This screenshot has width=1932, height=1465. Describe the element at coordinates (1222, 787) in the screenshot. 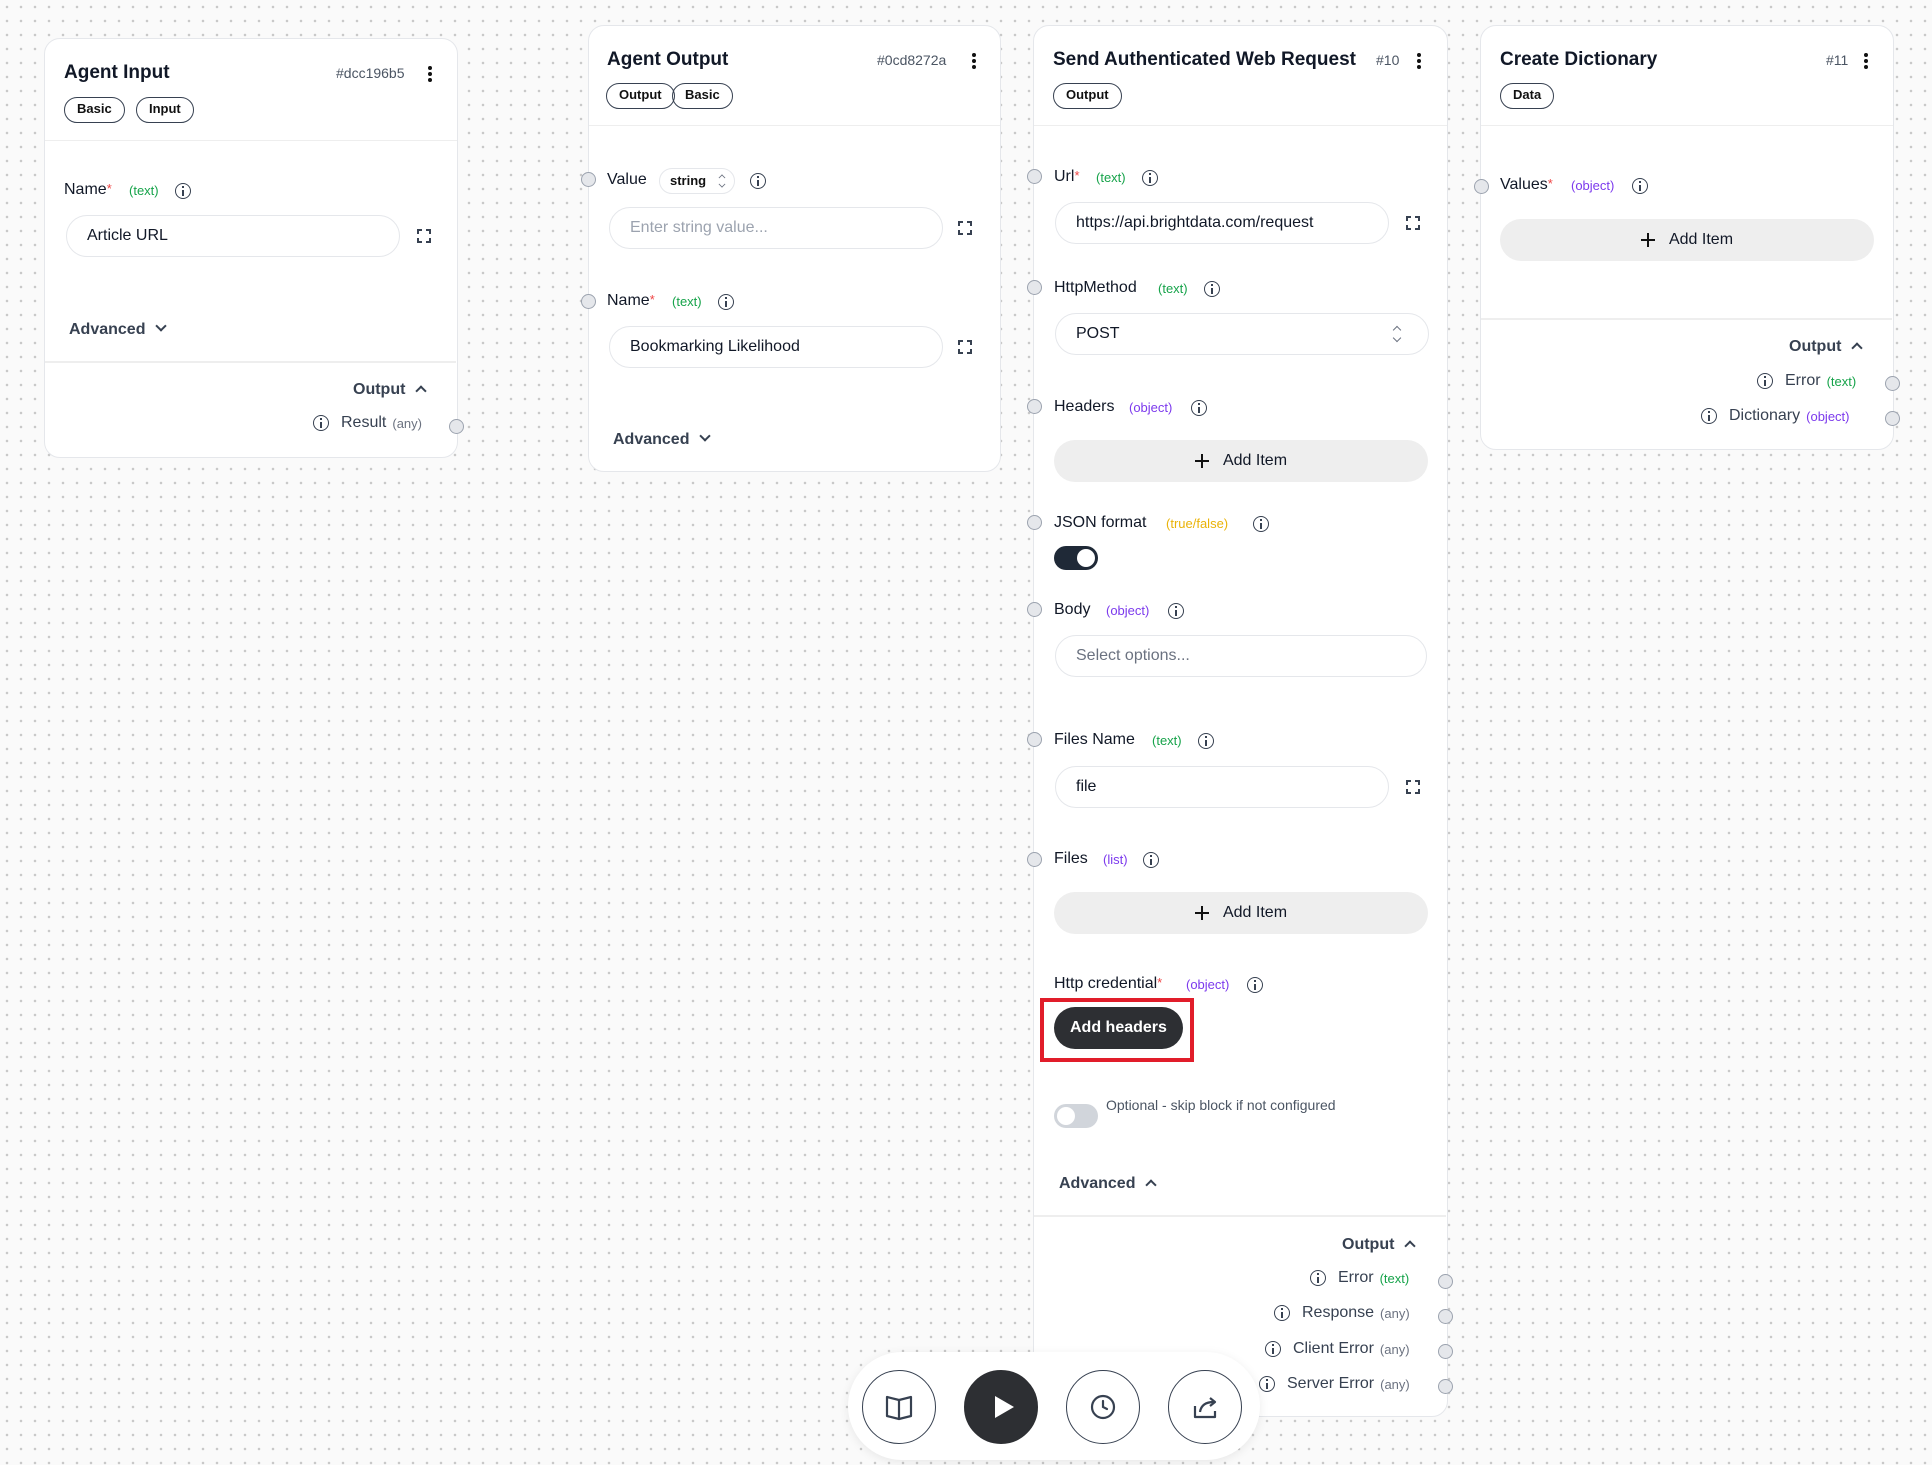

I see `files-name-input: file` at that location.